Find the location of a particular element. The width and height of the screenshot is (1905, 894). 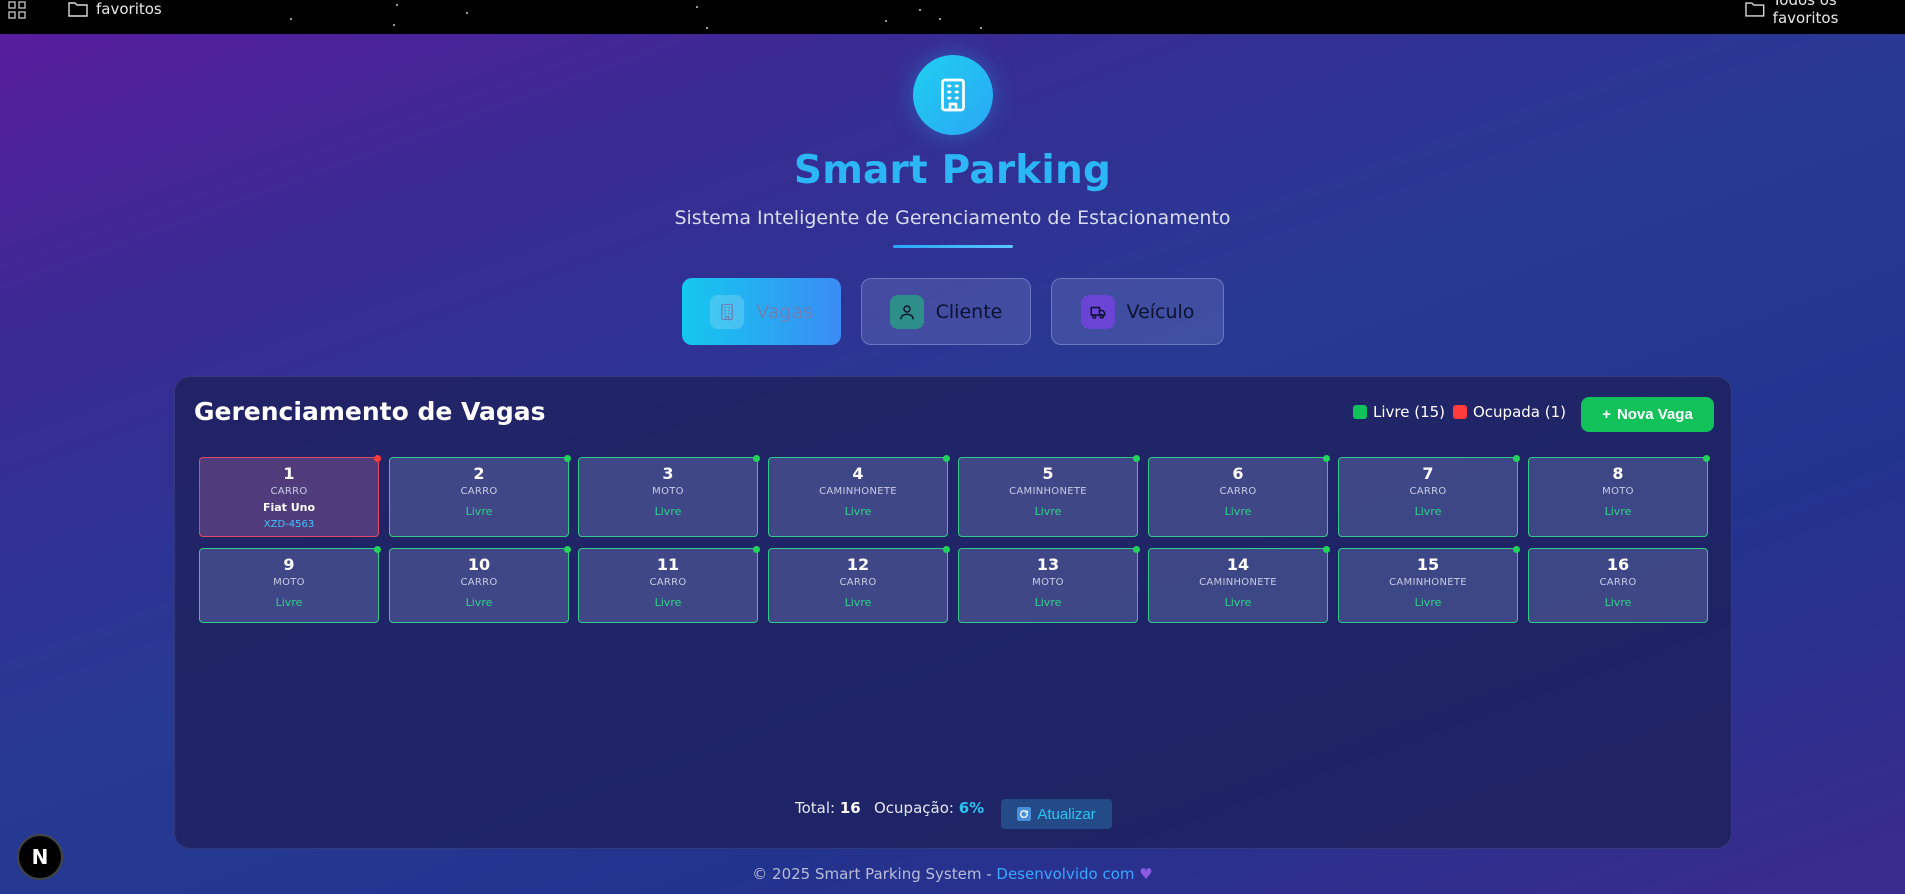

parking-spot: 15 CAMINHONETE Livre is located at coordinates (1429, 584).